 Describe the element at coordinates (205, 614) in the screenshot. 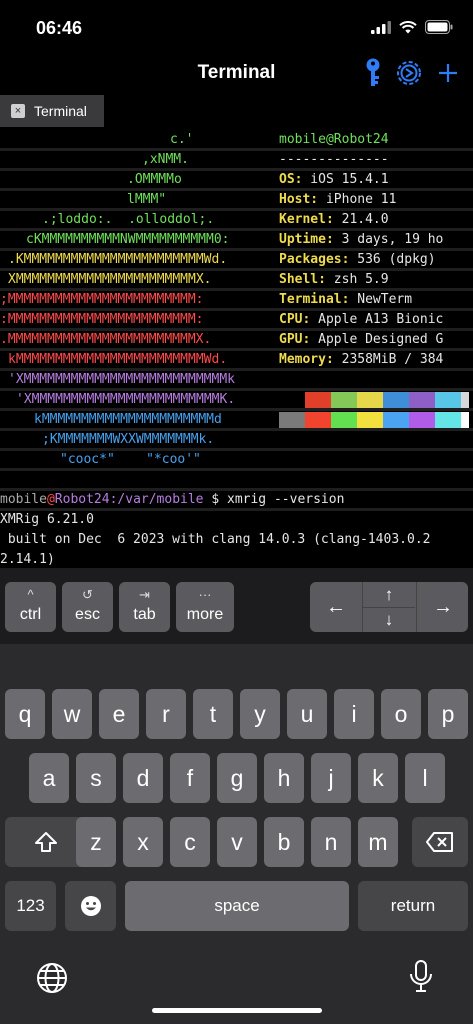

I see `more-label: more` at that location.